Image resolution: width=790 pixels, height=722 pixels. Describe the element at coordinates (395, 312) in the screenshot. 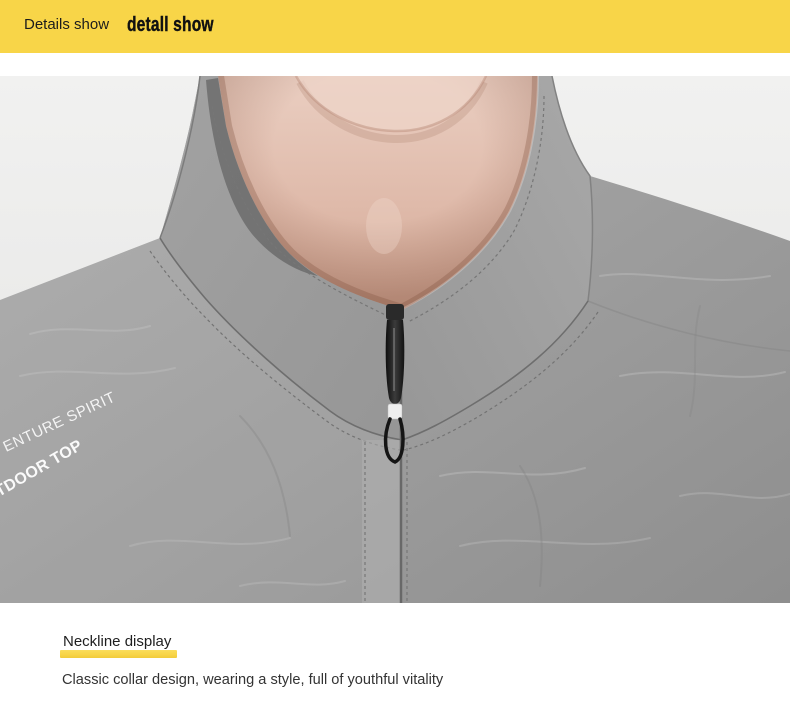

I see `zipper-slider` at that location.